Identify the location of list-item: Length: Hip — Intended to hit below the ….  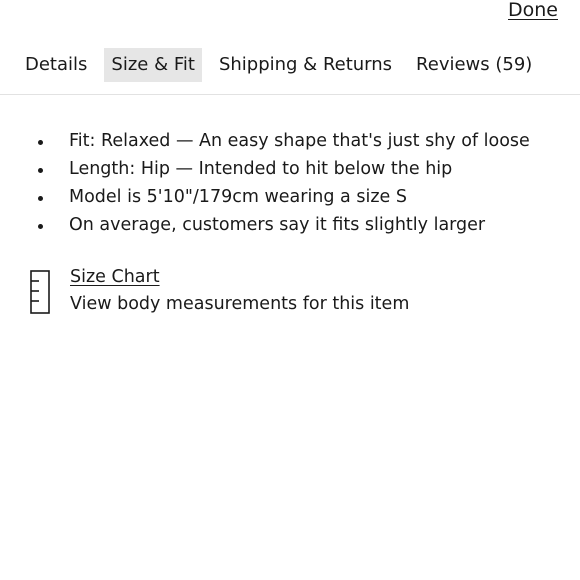
(283, 169).